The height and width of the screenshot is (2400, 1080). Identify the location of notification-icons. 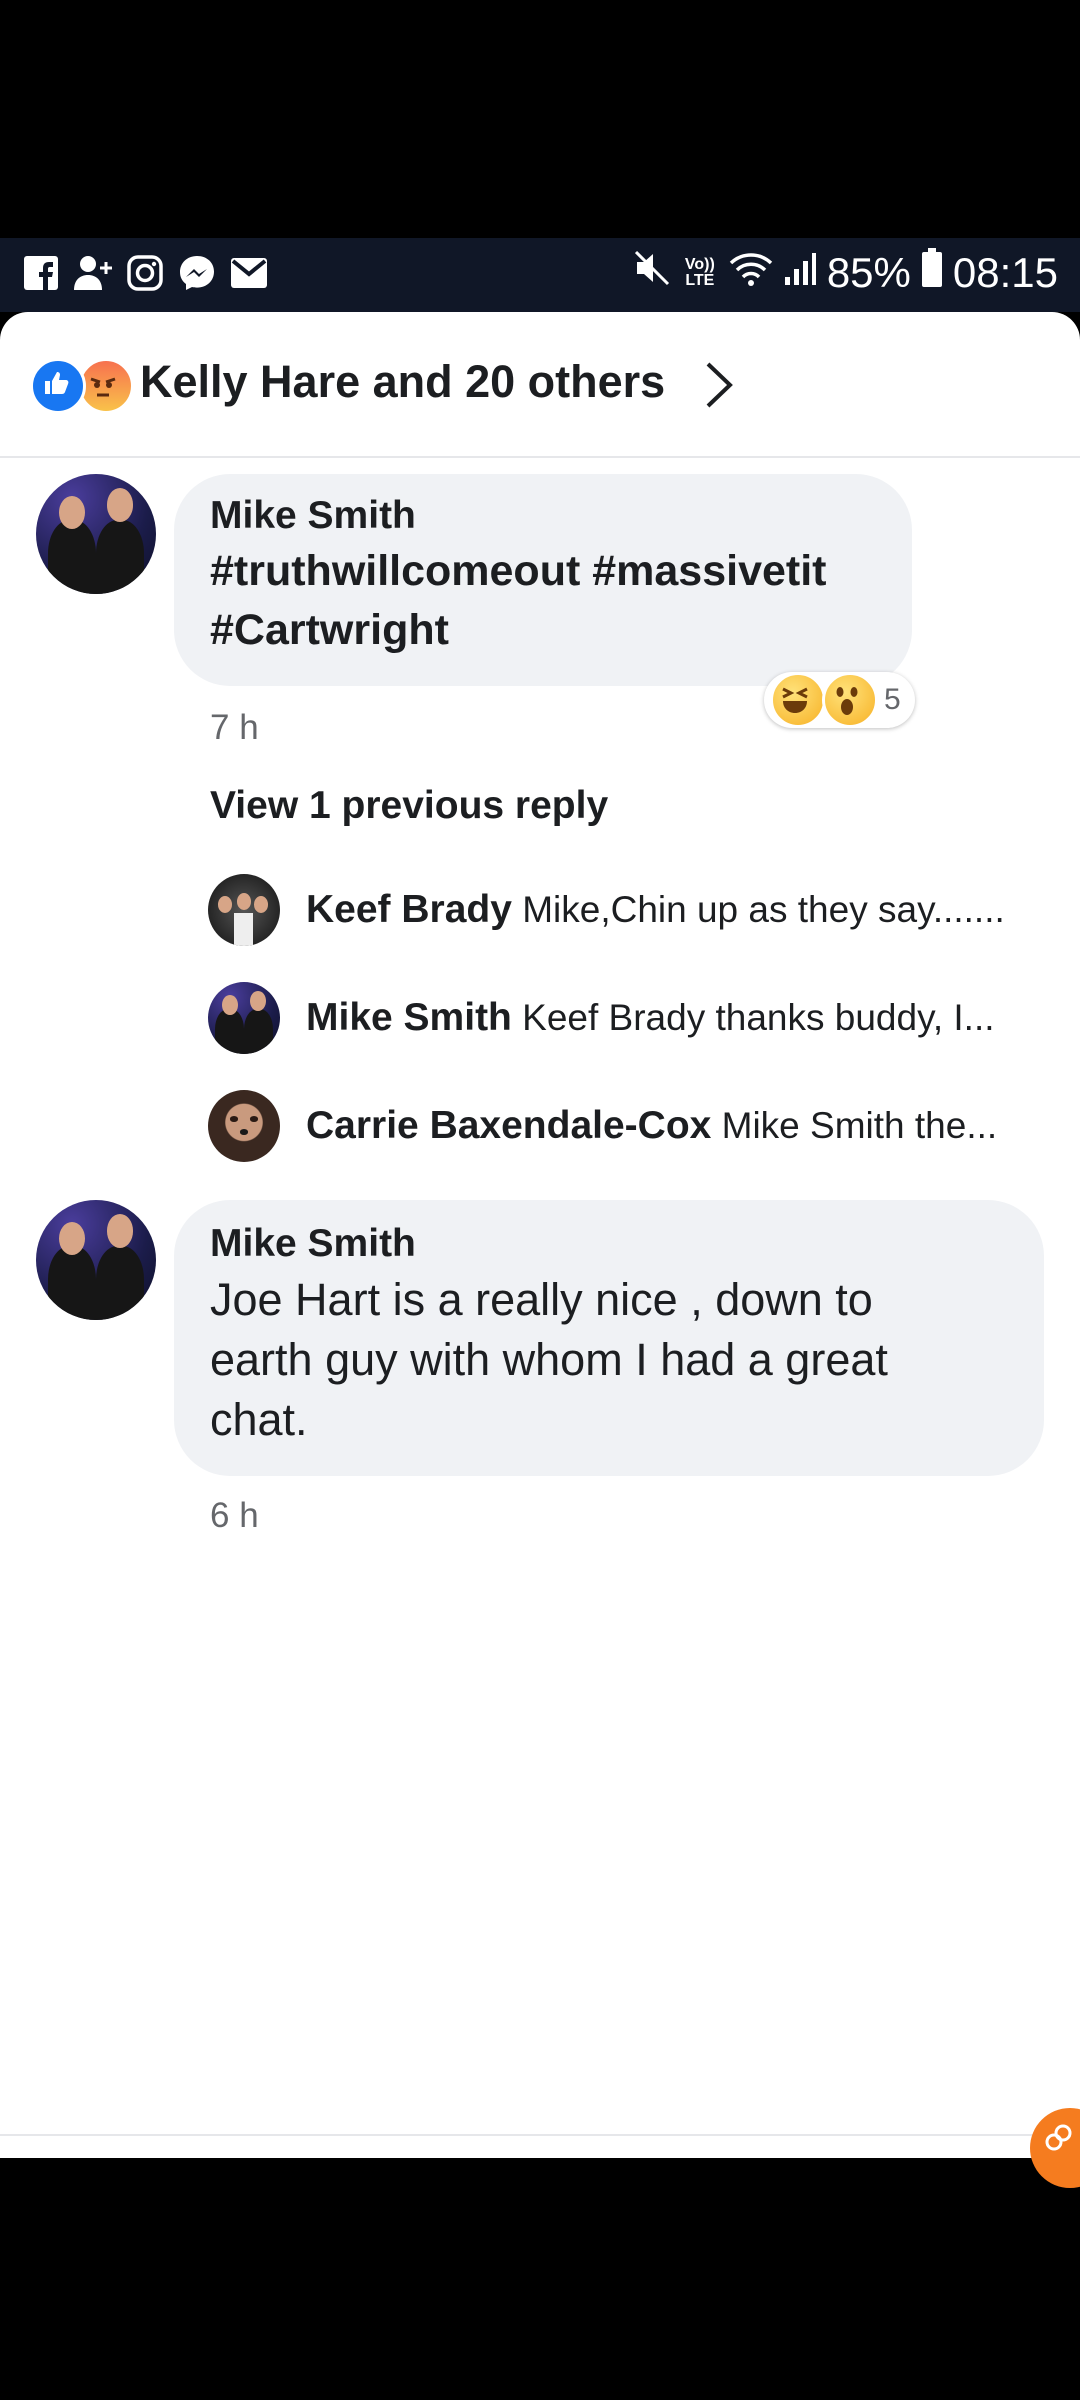
(145, 273).